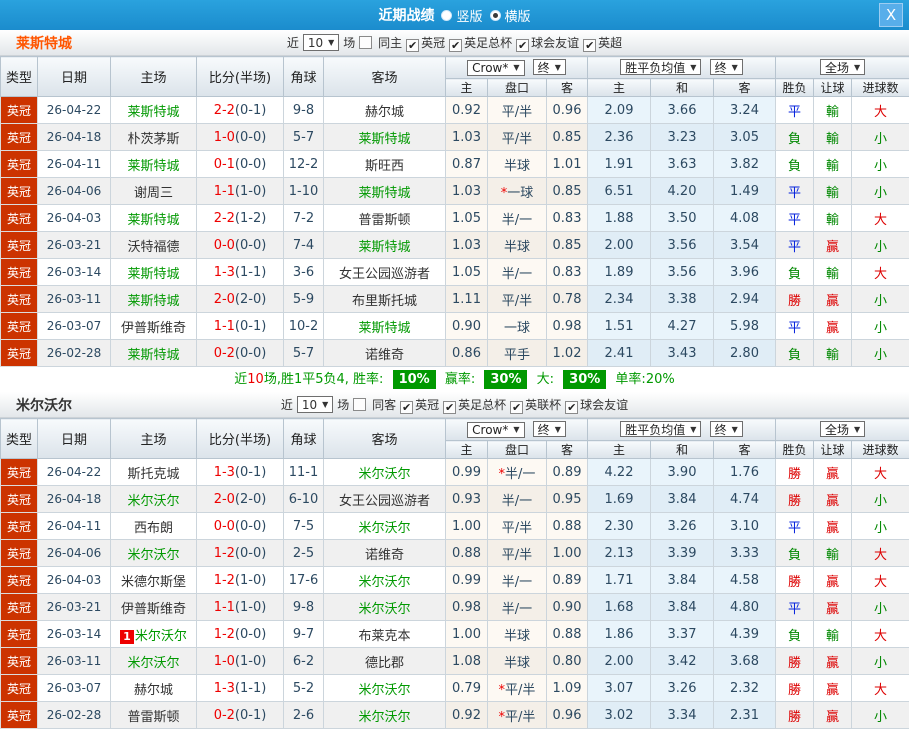 This screenshot has height=752, width=909. I want to click on odds-home-cell: 1.03, so click(466, 191).